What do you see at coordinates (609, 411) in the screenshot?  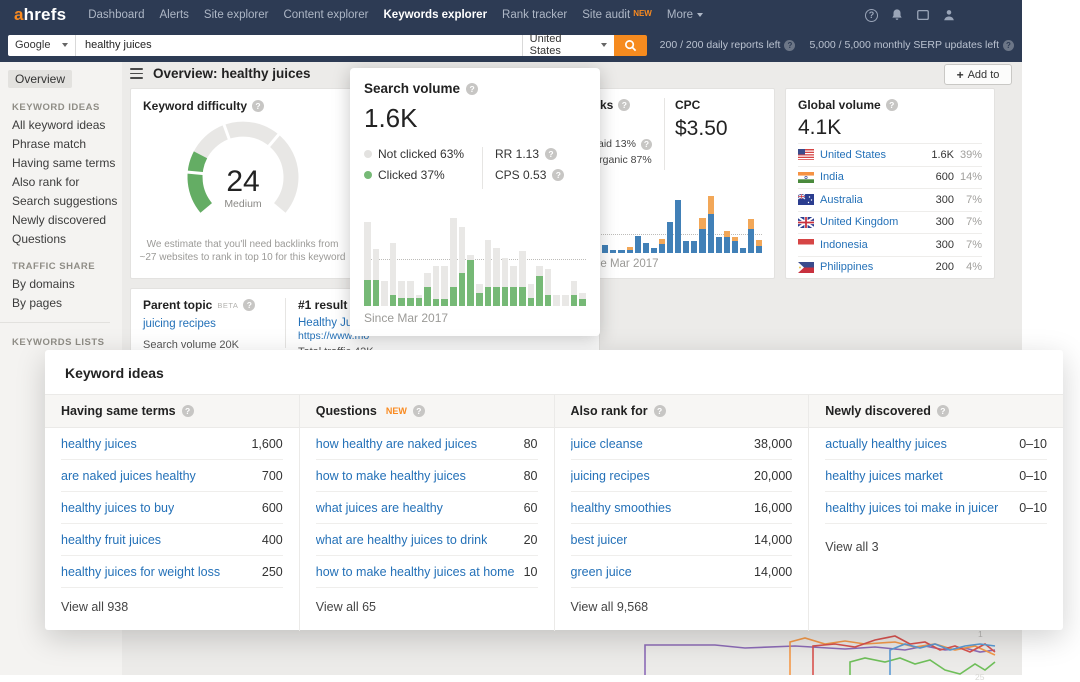 I see `column-header: Also rank for` at bounding box center [609, 411].